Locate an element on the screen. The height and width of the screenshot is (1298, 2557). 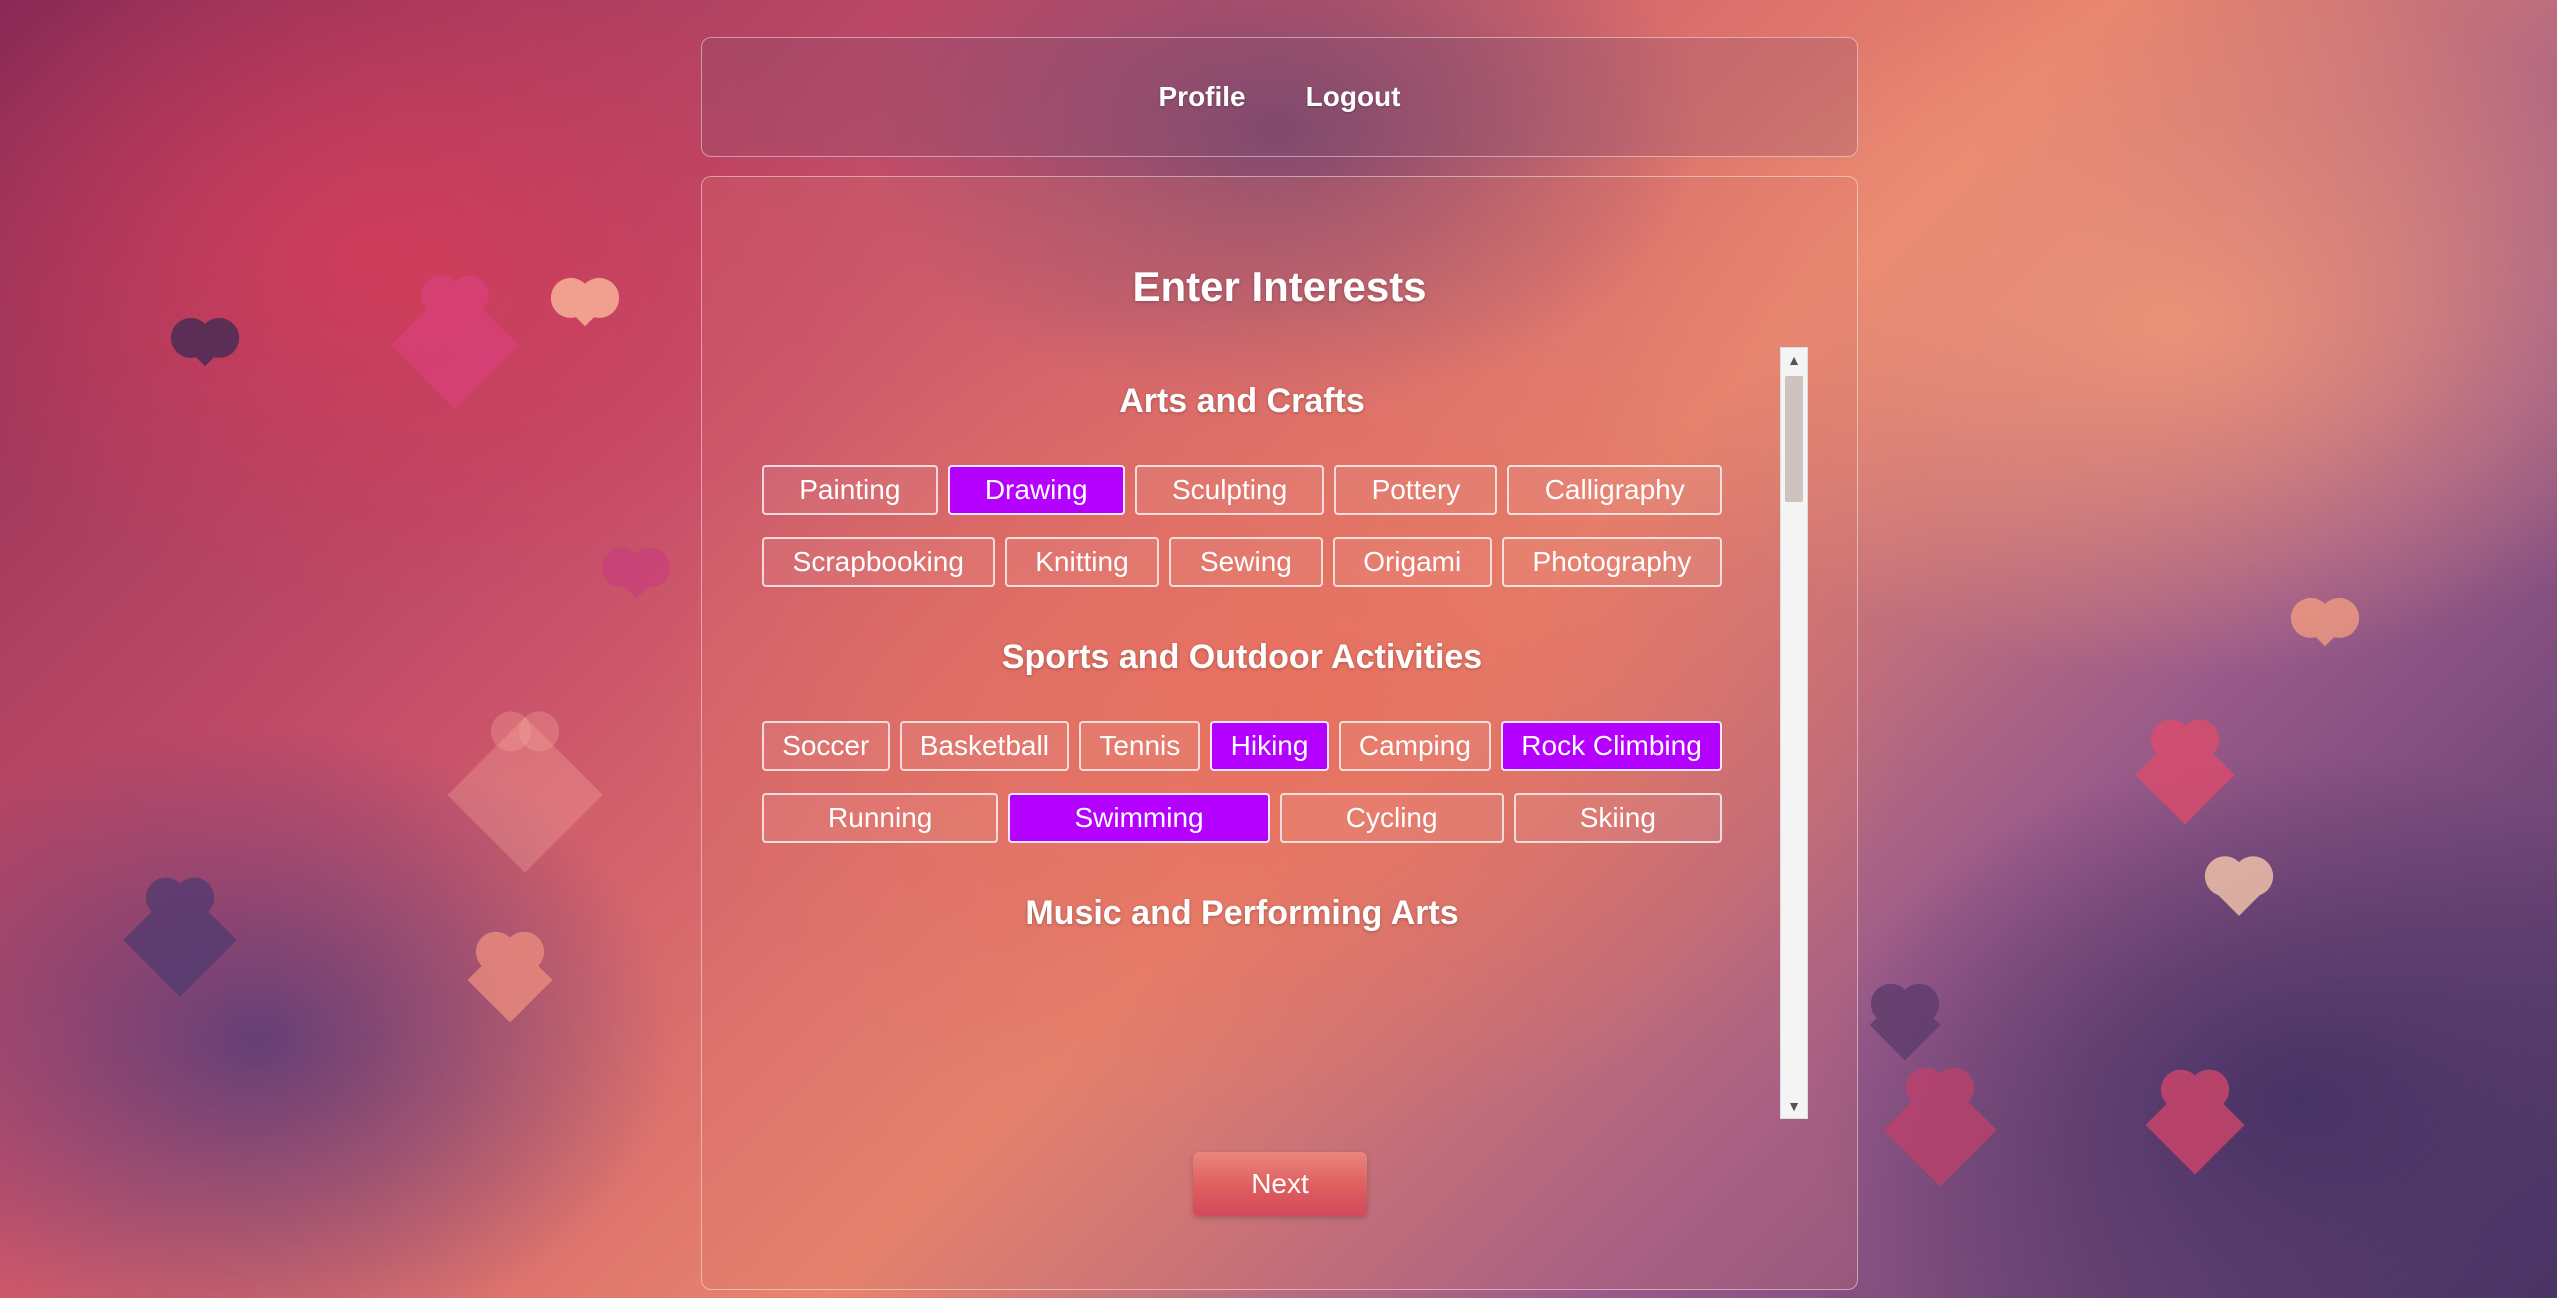
interest-category: Music and Performing Arts is located at coordinates (1242, 913).